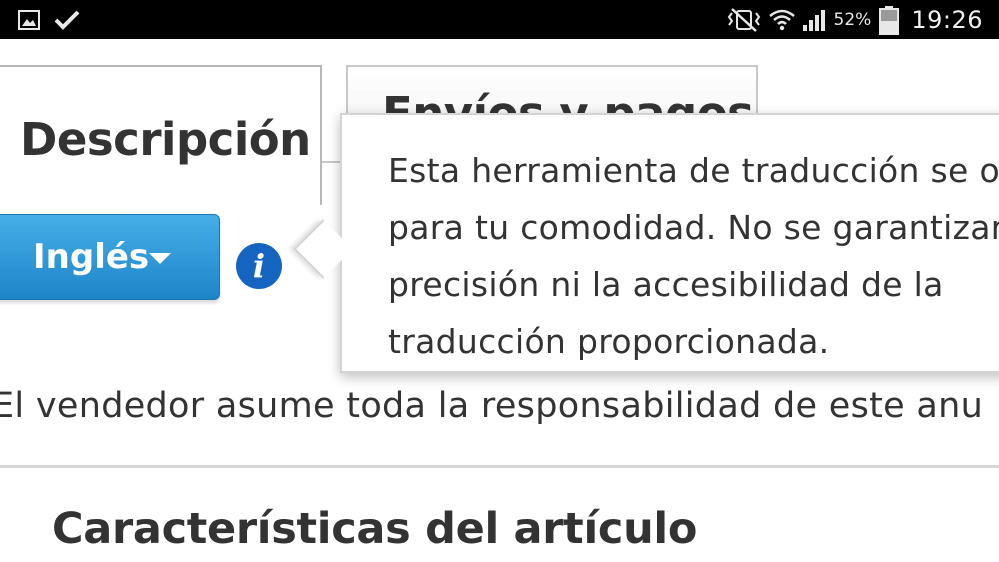 This screenshot has height=562, width=999. What do you see at coordinates (744, 20) in the screenshot?
I see `vibrate-mute-icon` at bounding box center [744, 20].